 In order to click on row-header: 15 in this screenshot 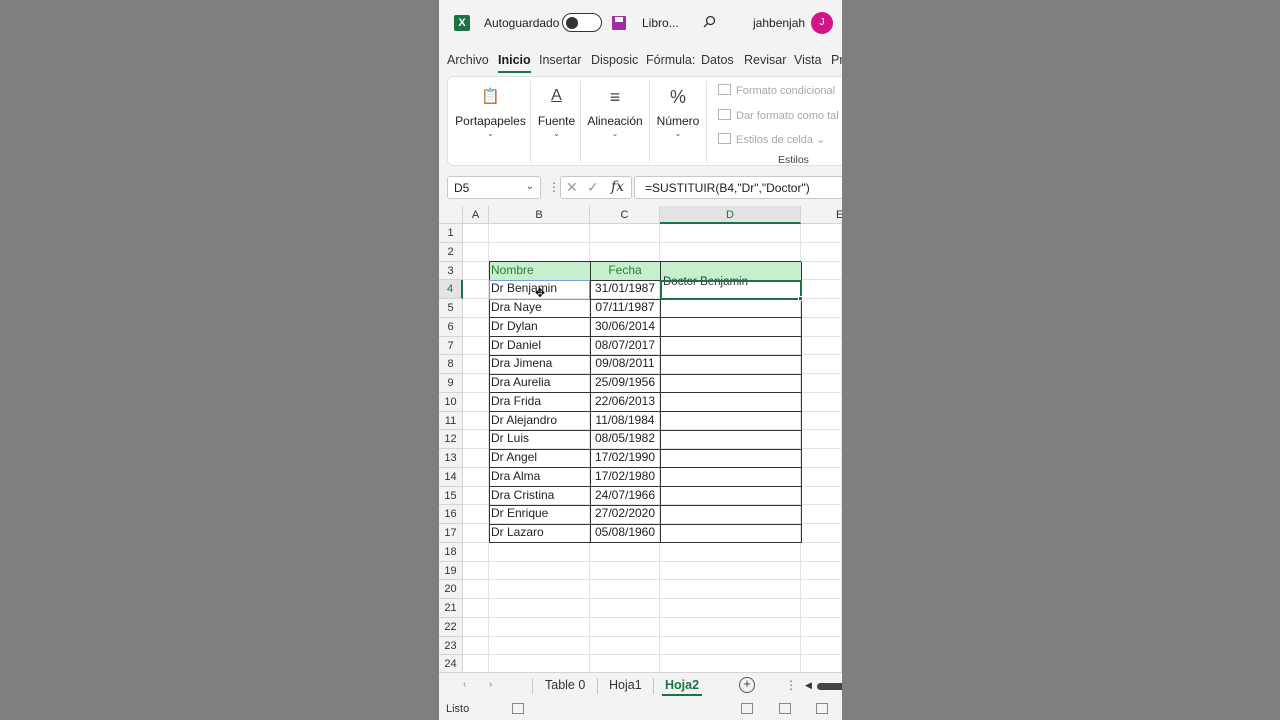, I will do `click(451, 496)`.